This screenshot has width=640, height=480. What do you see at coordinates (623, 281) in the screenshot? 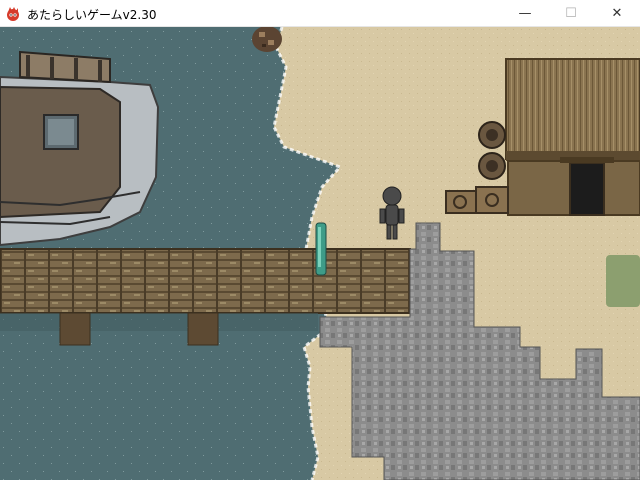
I see `grass-patch` at bounding box center [623, 281].